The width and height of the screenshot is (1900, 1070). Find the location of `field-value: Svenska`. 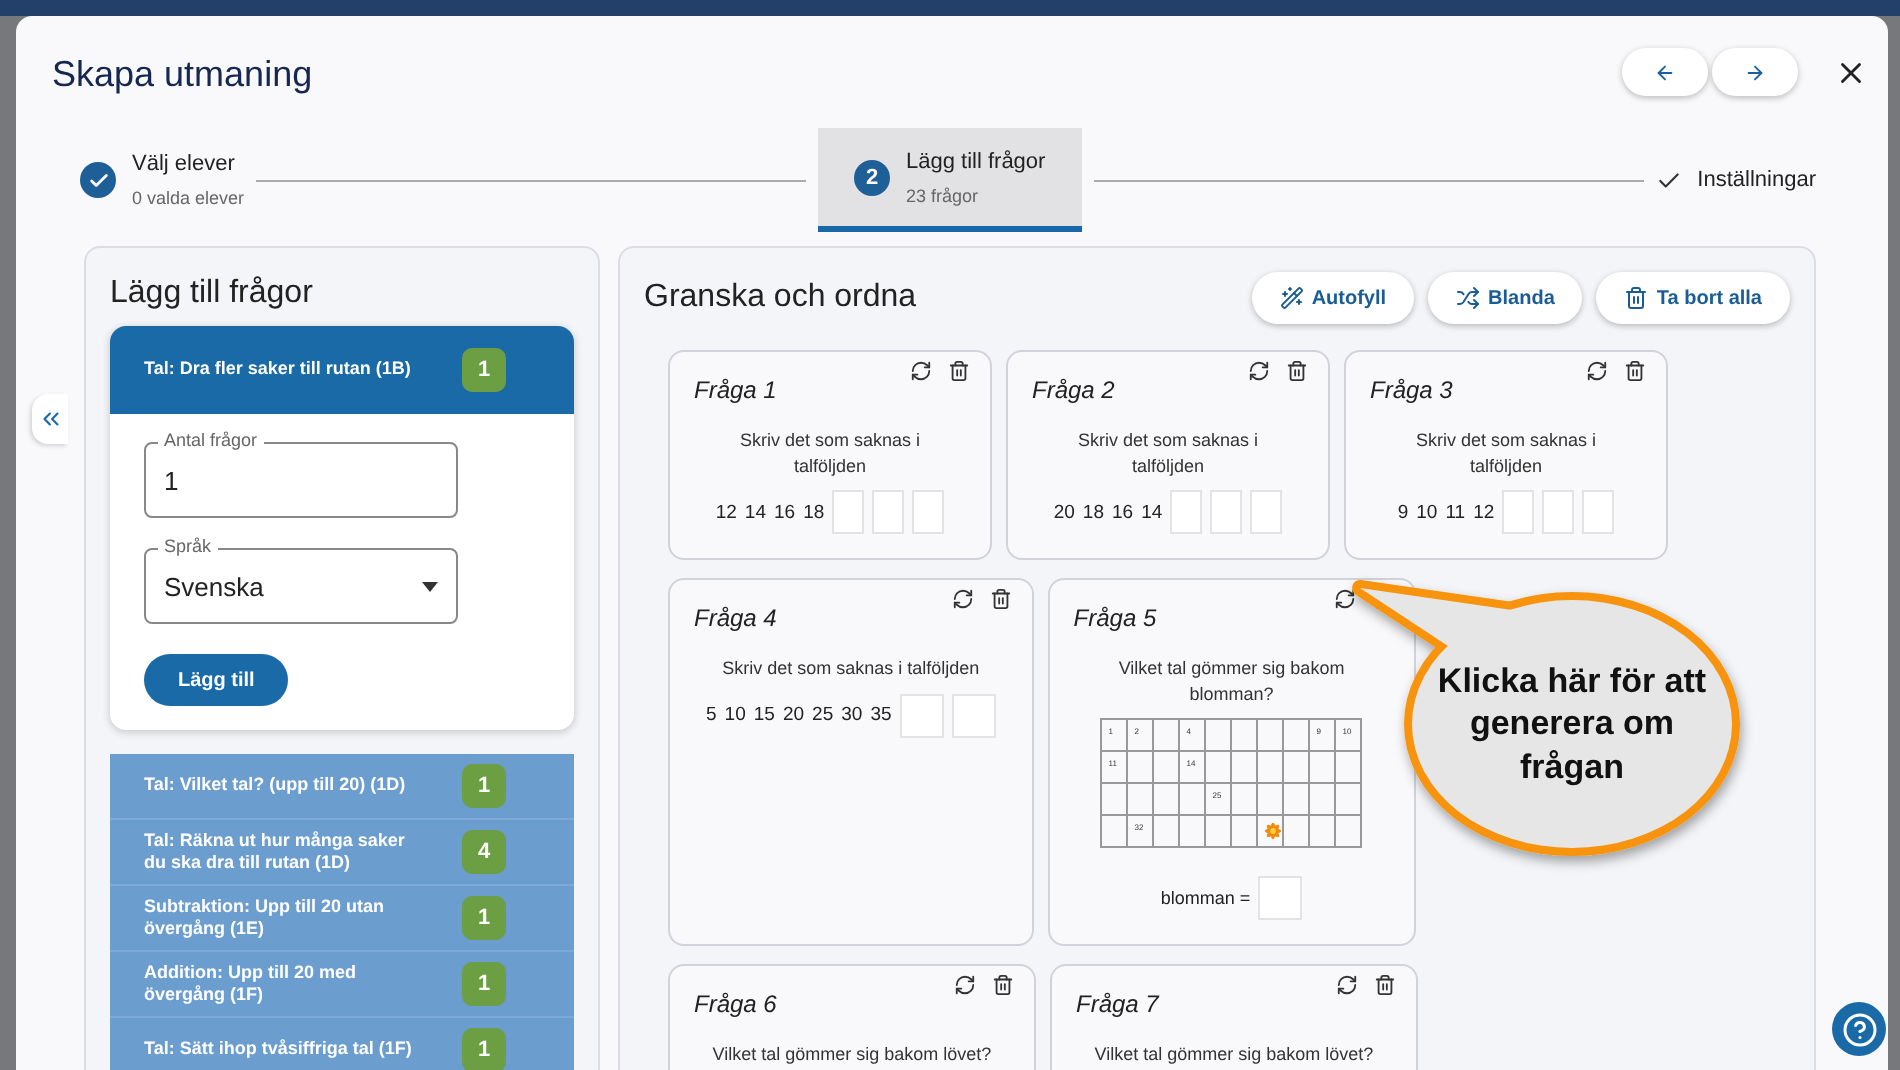

field-value: Svenska is located at coordinates (214, 586).